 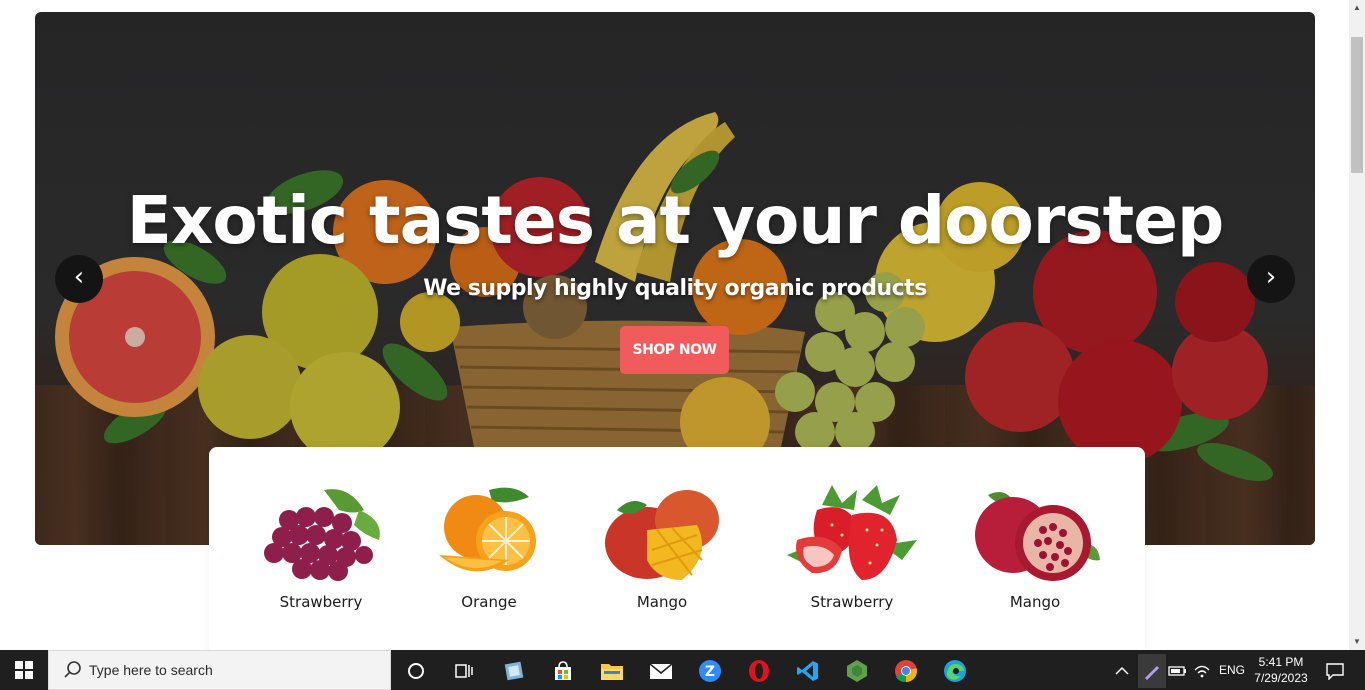 I want to click on chrome-icon, so click(x=906, y=671).